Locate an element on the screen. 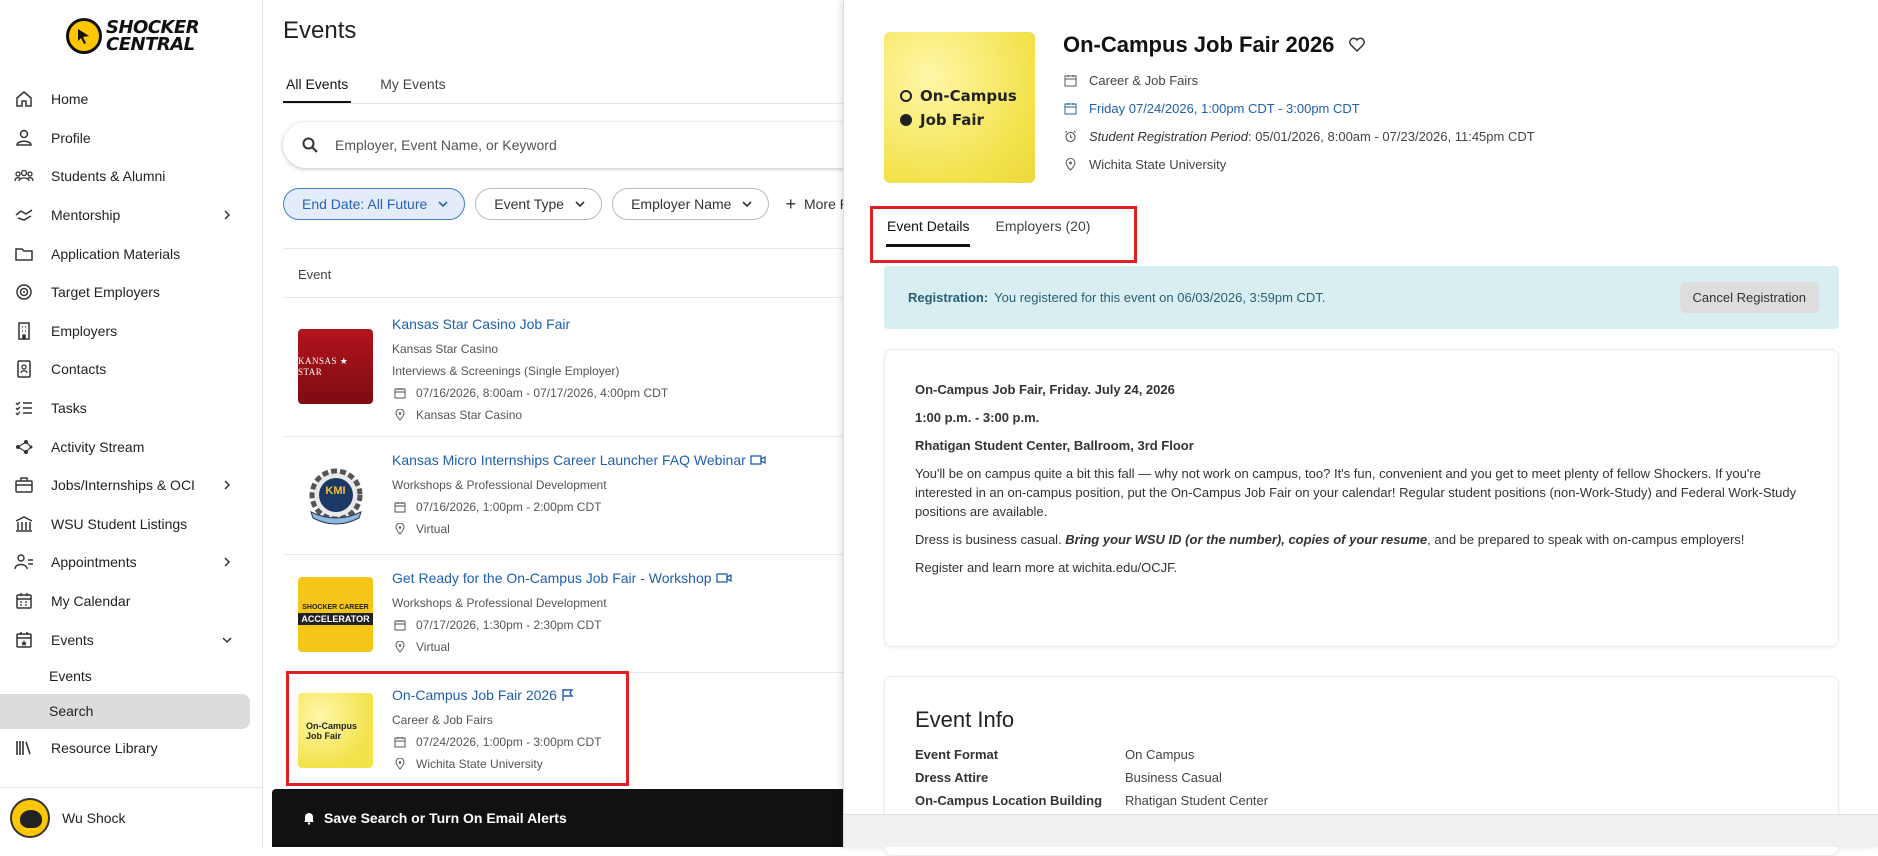 The width and height of the screenshot is (1878, 856). shocker-central-logo: SHOCKER CENTRAL is located at coordinates (133, 36).